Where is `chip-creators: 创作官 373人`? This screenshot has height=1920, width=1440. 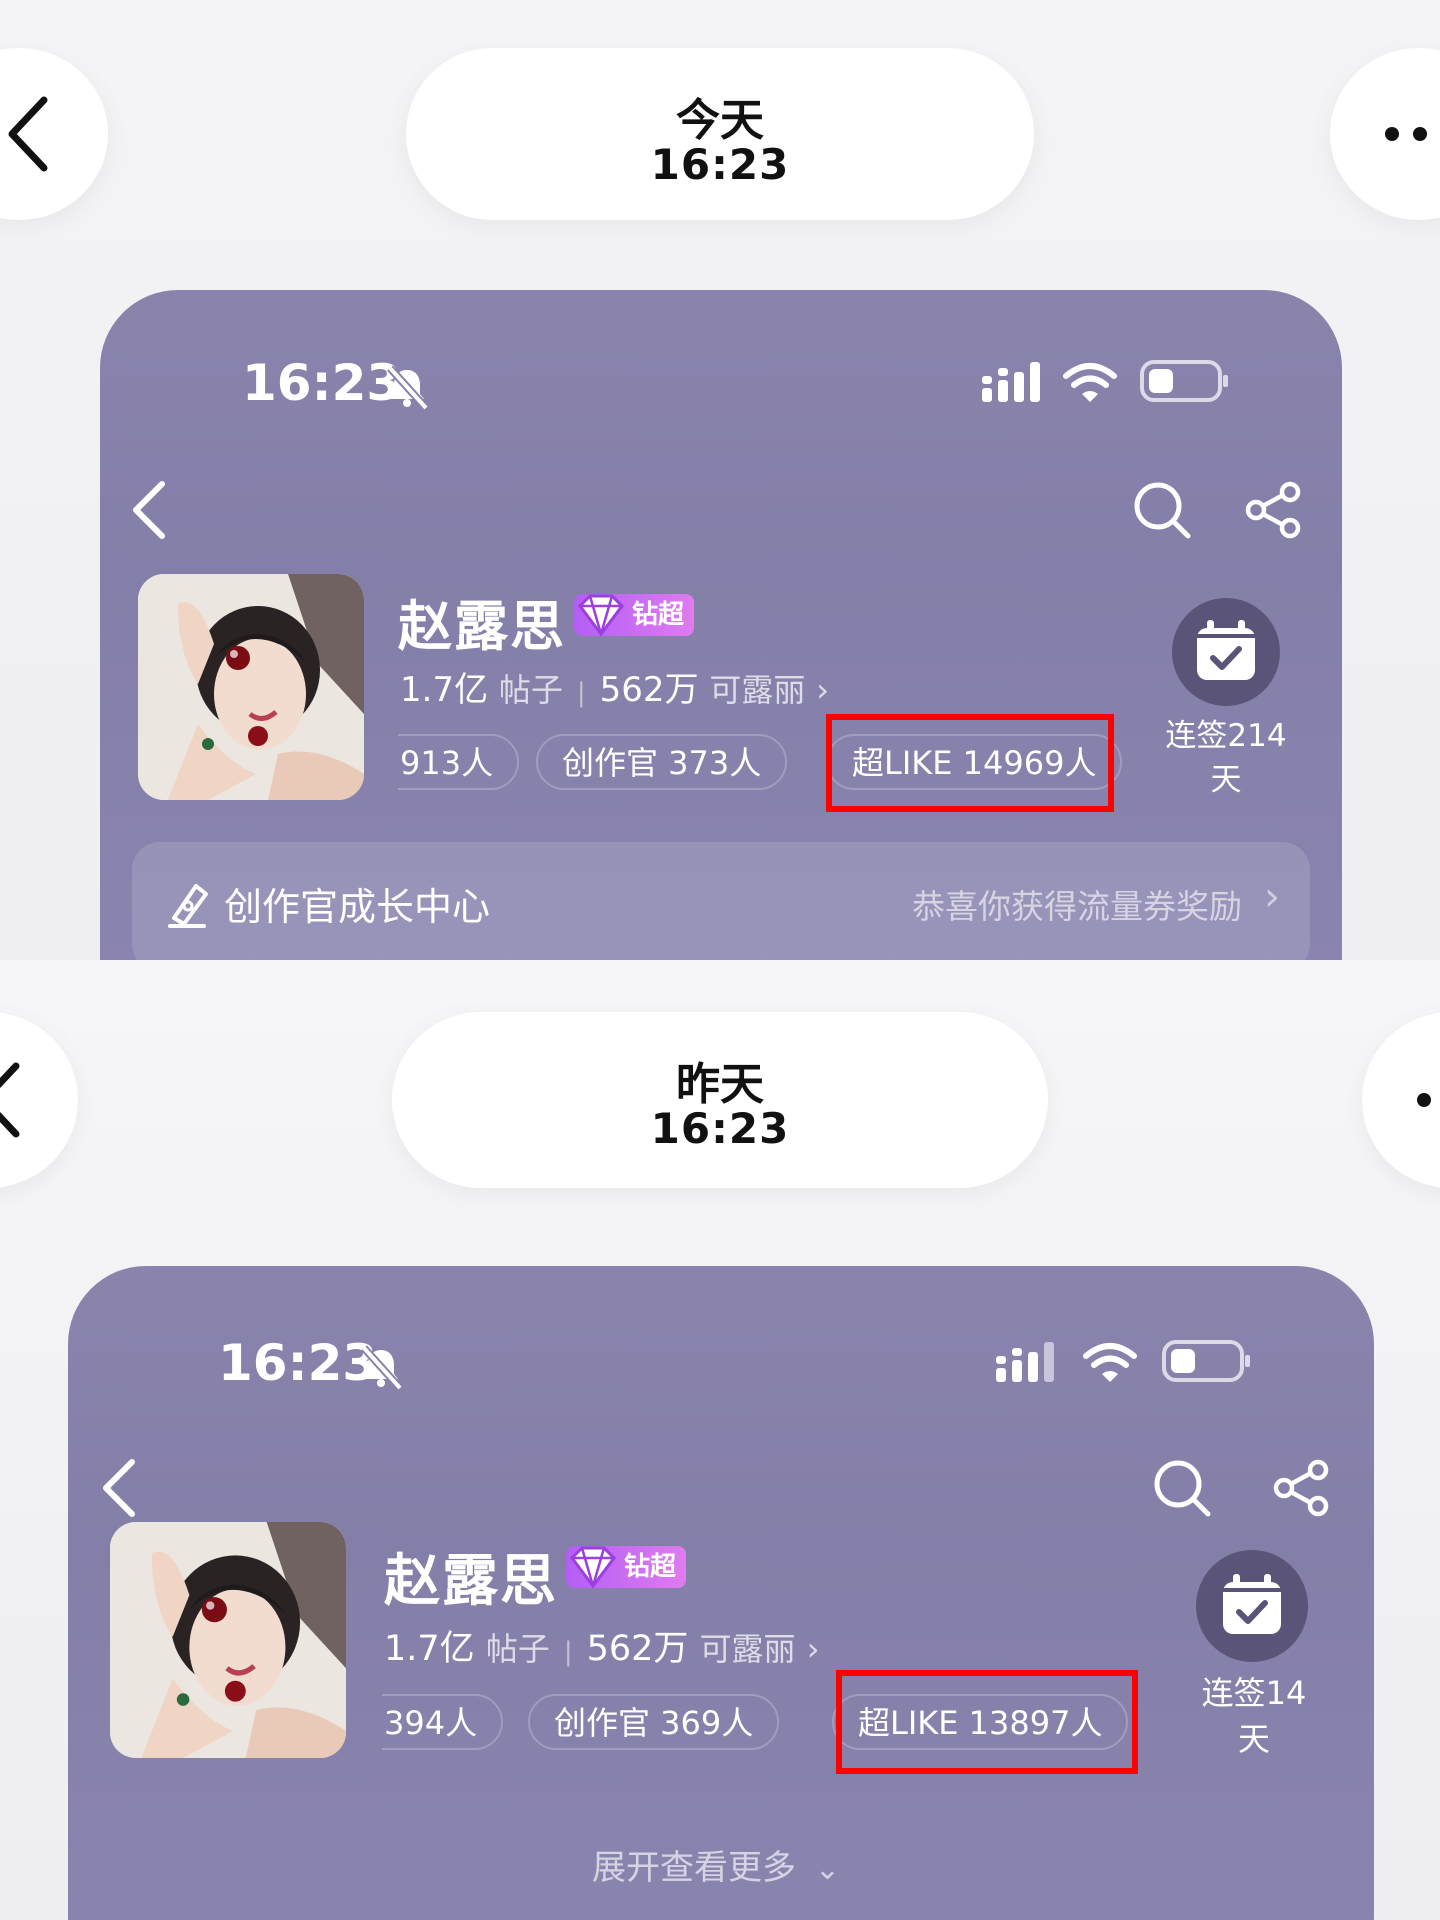 chip-creators: 创作官 373人 is located at coordinates (662, 762).